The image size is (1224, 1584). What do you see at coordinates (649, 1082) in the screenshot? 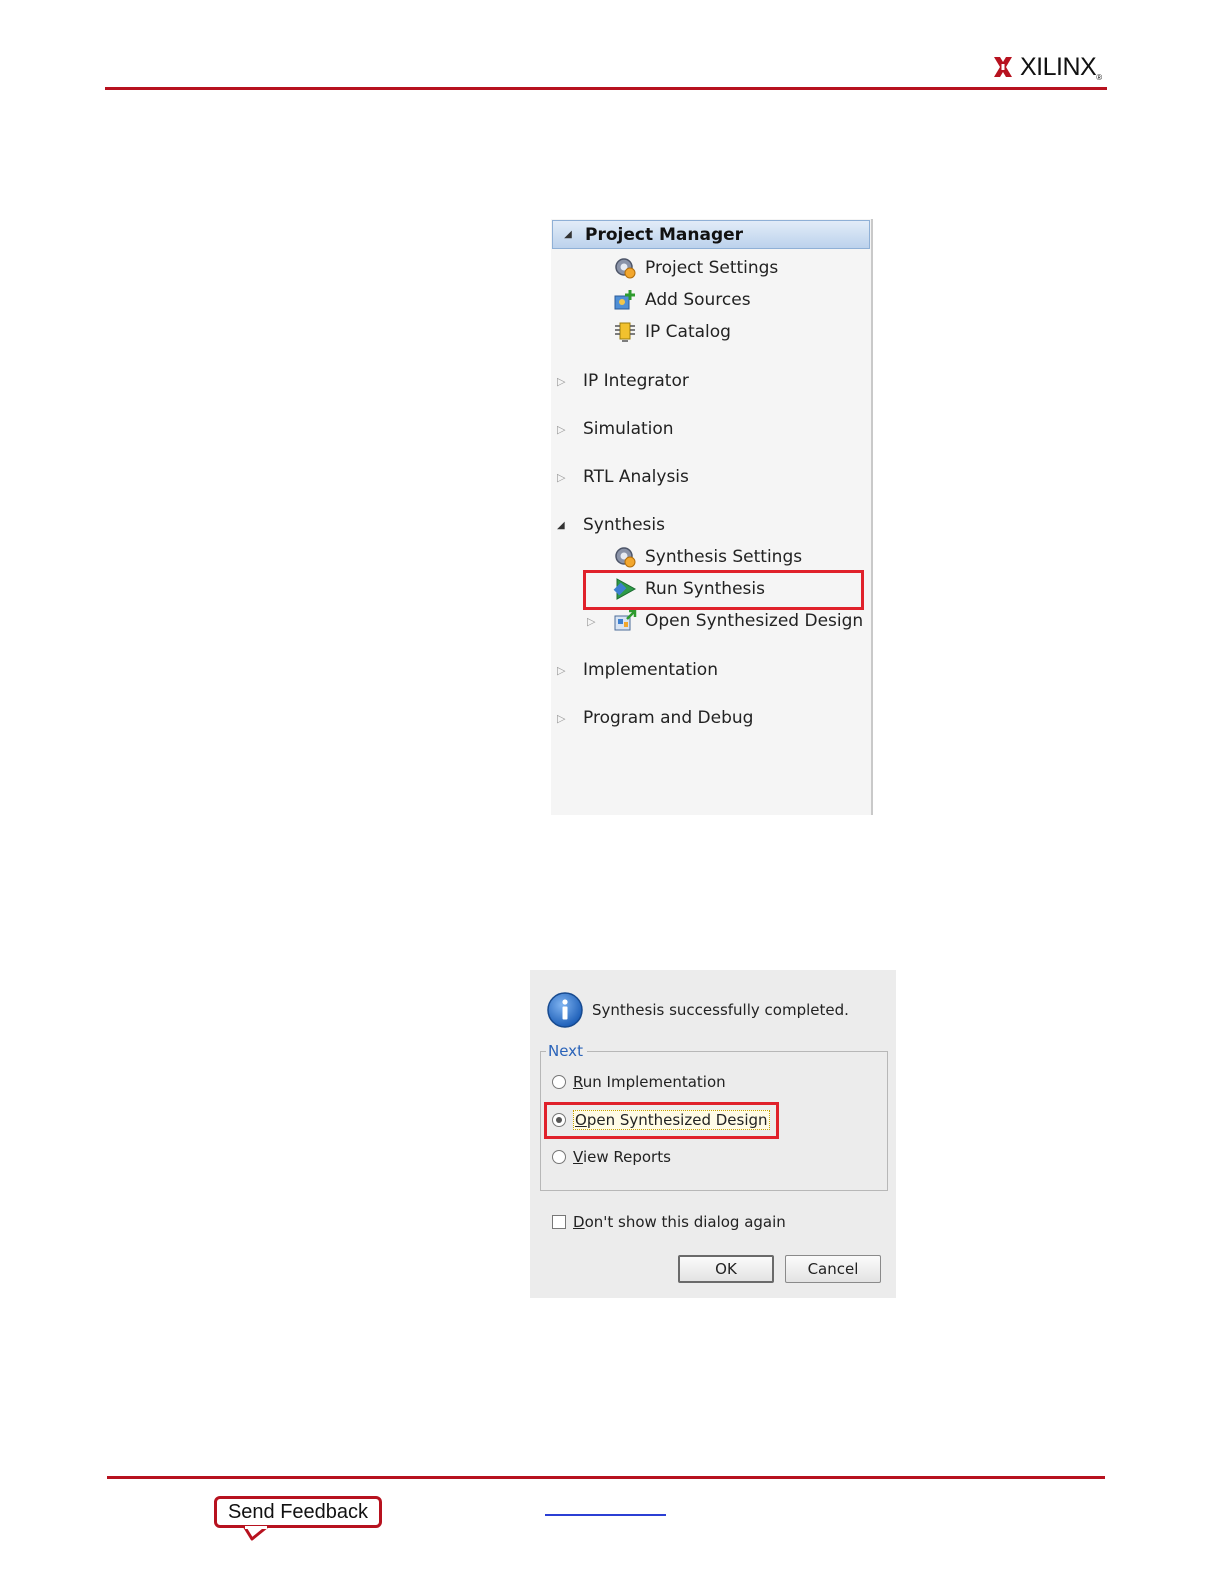
I see `radio-label: Run Implementation` at bounding box center [649, 1082].